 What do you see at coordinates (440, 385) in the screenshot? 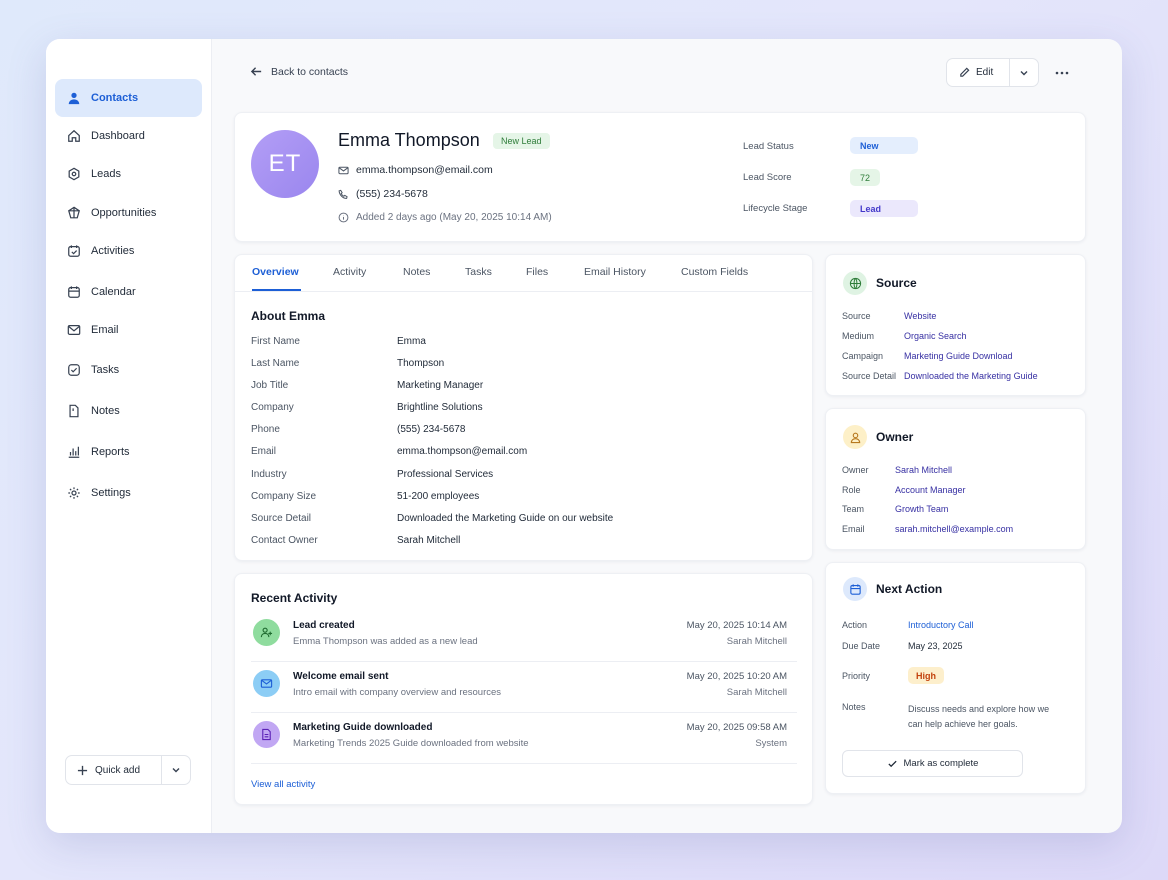
I see `field-value: Marketing Manager` at bounding box center [440, 385].